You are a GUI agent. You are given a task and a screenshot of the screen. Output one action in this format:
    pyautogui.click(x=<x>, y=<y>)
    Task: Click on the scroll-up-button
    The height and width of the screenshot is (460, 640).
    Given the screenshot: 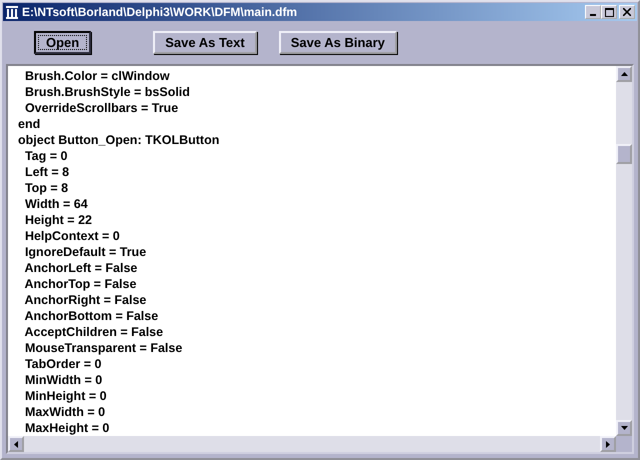 What is the action you would take?
    pyautogui.click(x=624, y=74)
    